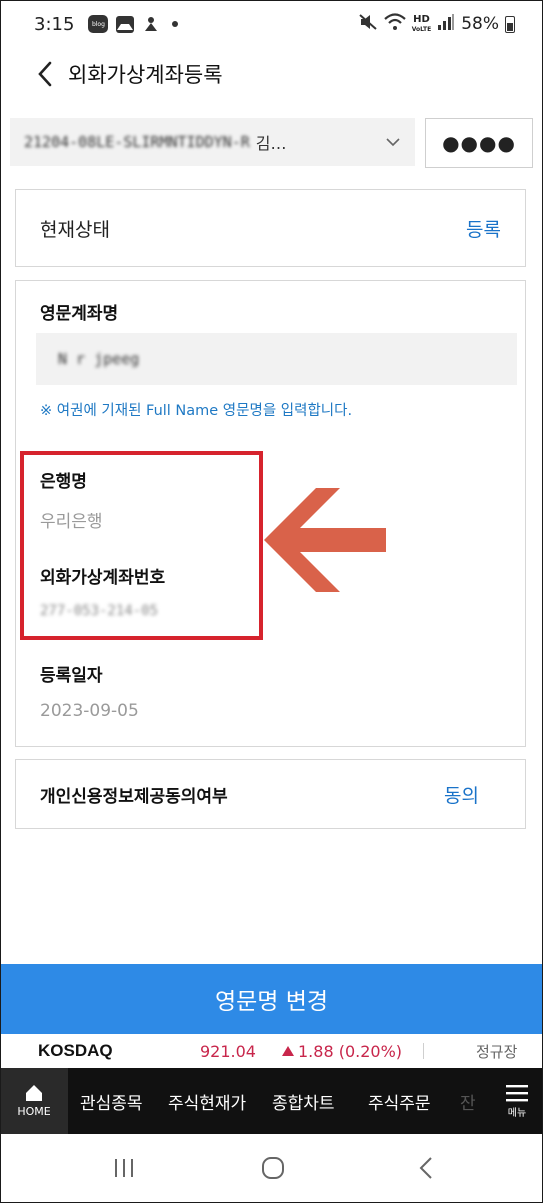 Image resolution: width=543 pixels, height=1203 pixels. What do you see at coordinates (276, 359) in the screenshot?
I see `english-name-field: N r jpeeg` at bounding box center [276, 359].